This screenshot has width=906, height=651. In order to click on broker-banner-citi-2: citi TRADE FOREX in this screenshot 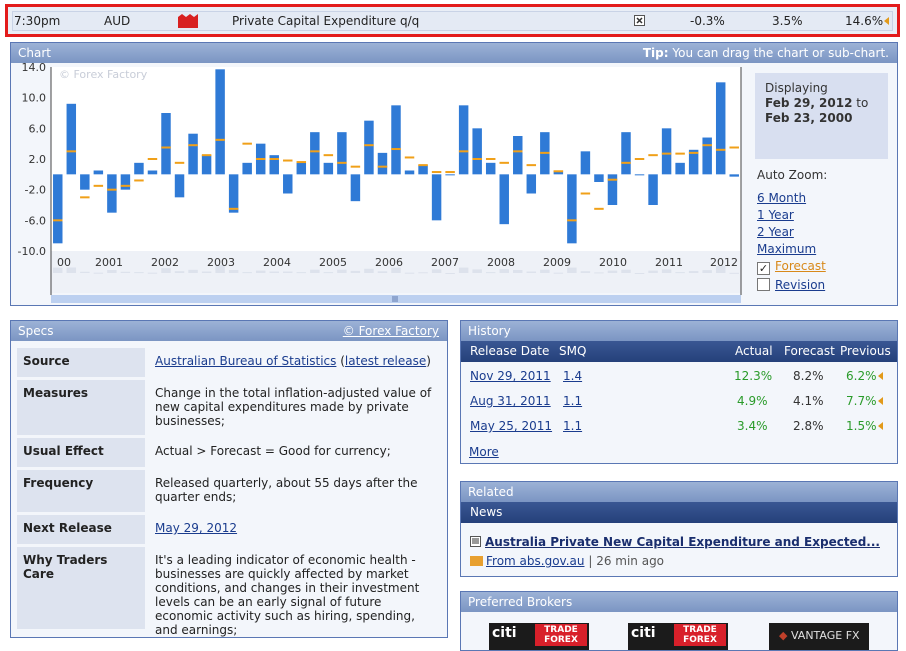, I will do `click(678, 636)`.